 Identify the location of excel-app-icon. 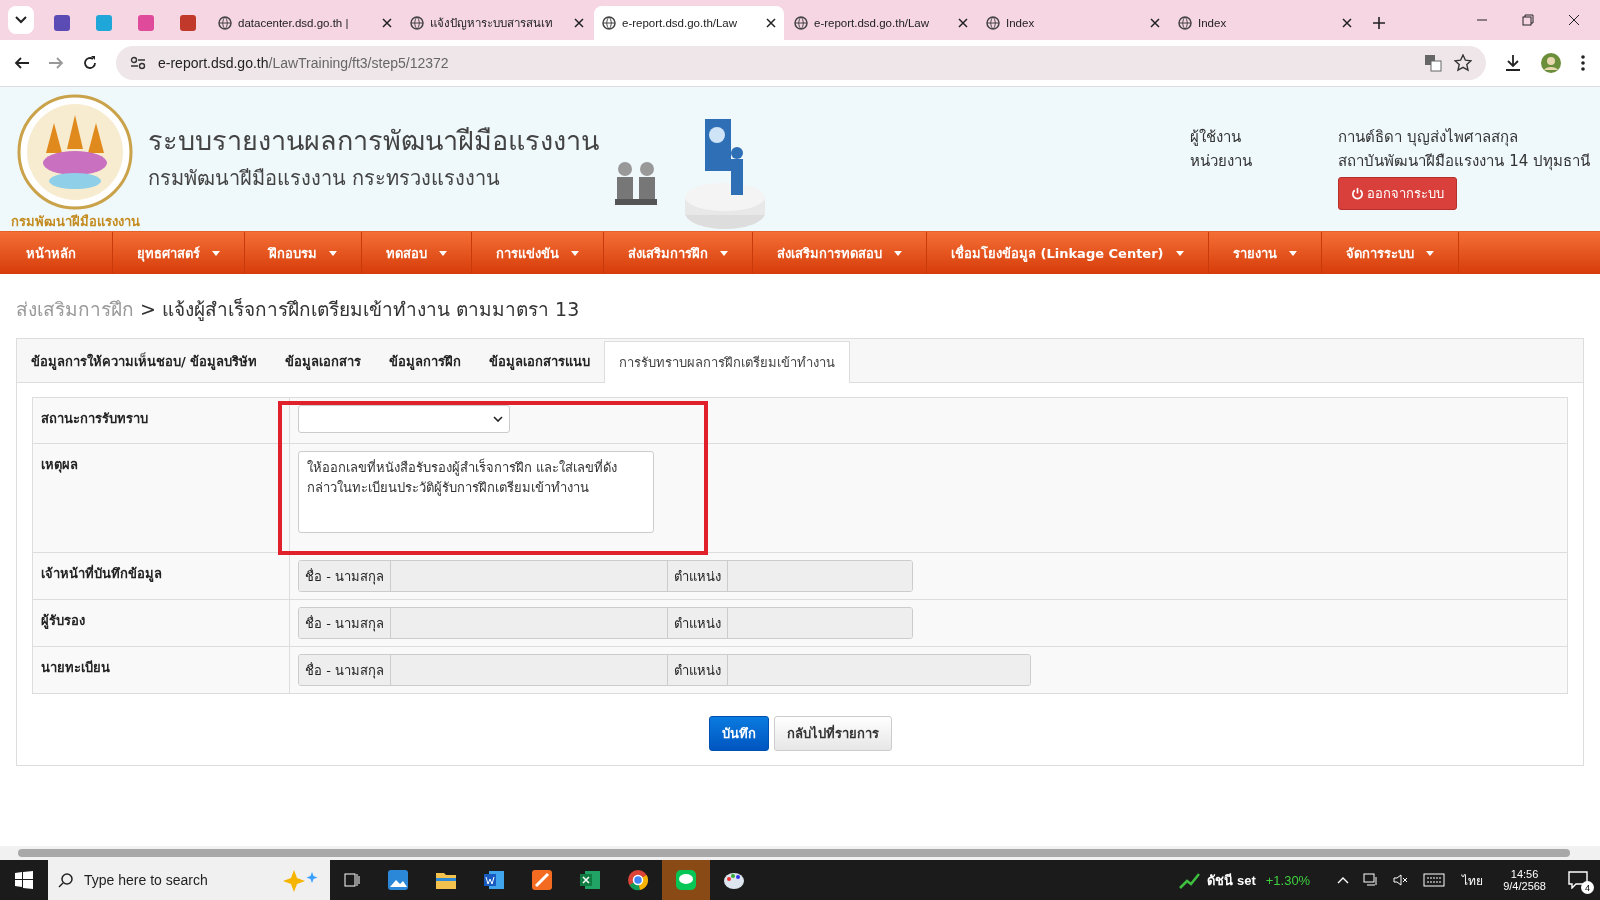
(590, 880).